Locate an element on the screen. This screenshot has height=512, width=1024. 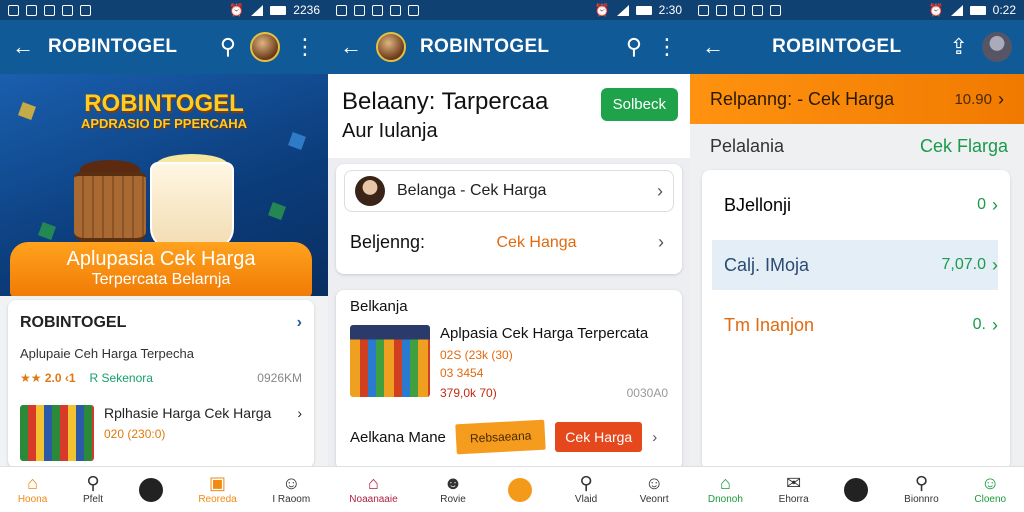
status-time: 0:22 is located at coordinates (1004, 10).